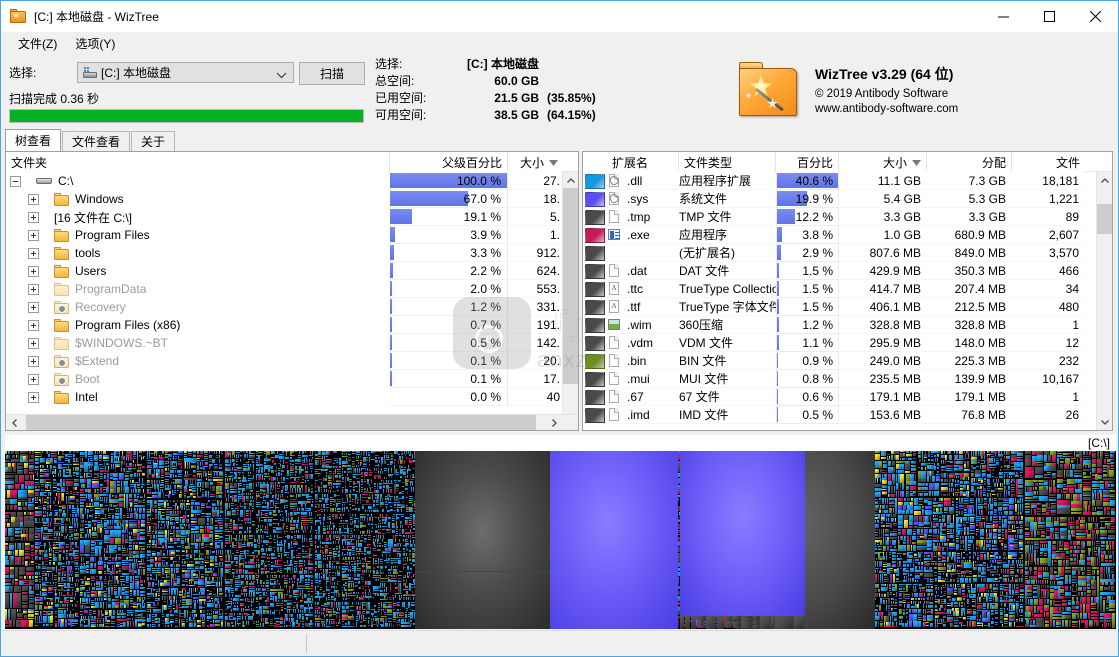 The image size is (1119, 657). I want to click on menu-file: 文件(Z), so click(37, 43).